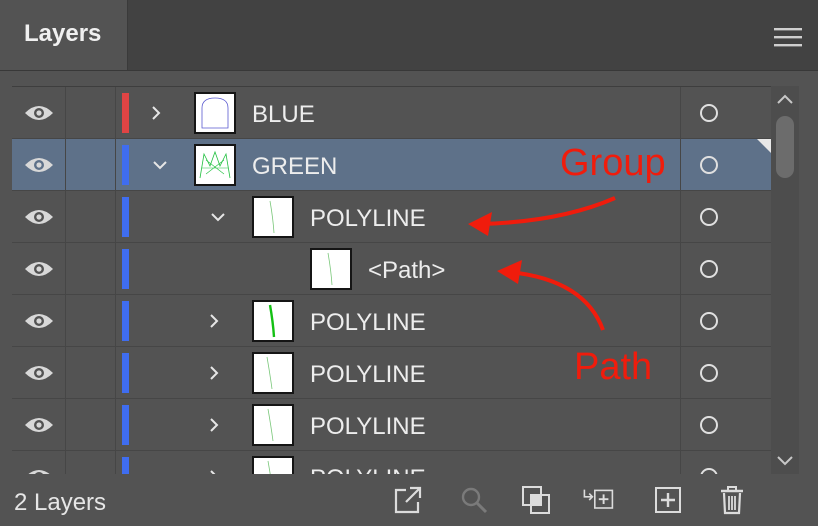 The width and height of the screenshot is (818, 526). I want to click on new-layer-icon, so click(668, 500).